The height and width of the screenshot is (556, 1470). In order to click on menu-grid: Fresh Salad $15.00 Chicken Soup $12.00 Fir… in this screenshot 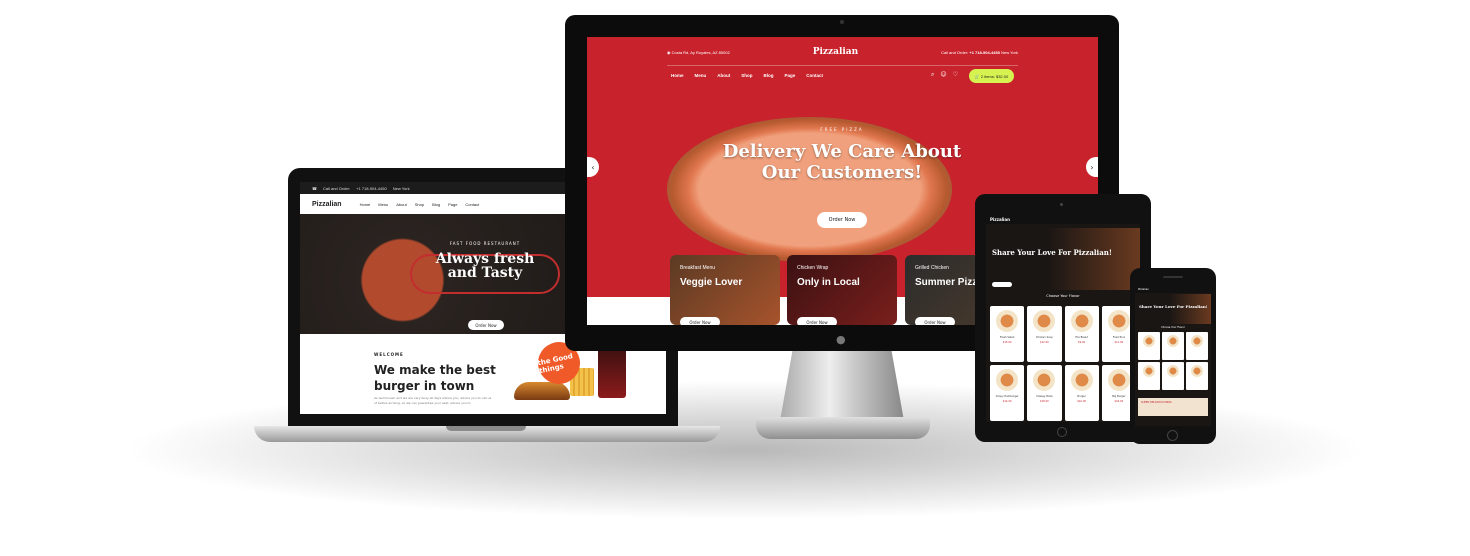, I will do `click(1063, 363)`.